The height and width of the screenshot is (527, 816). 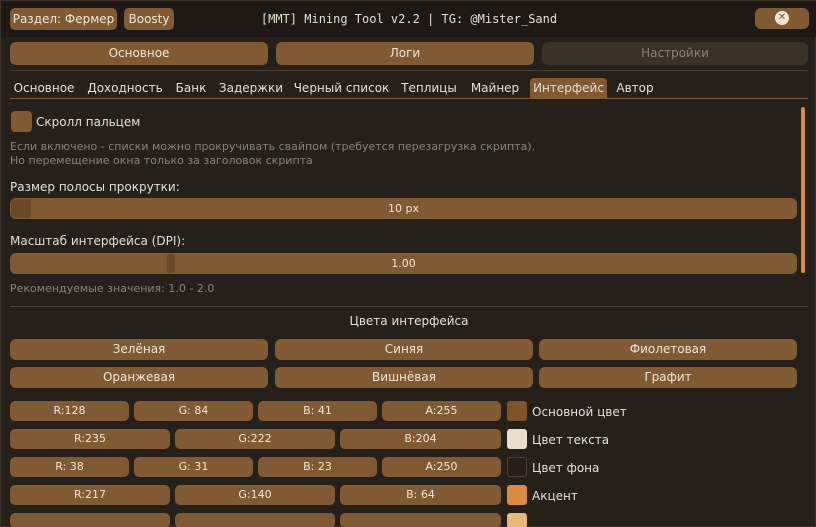 I want to click on accent-color-r: R:217, so click(x=90, y=495).